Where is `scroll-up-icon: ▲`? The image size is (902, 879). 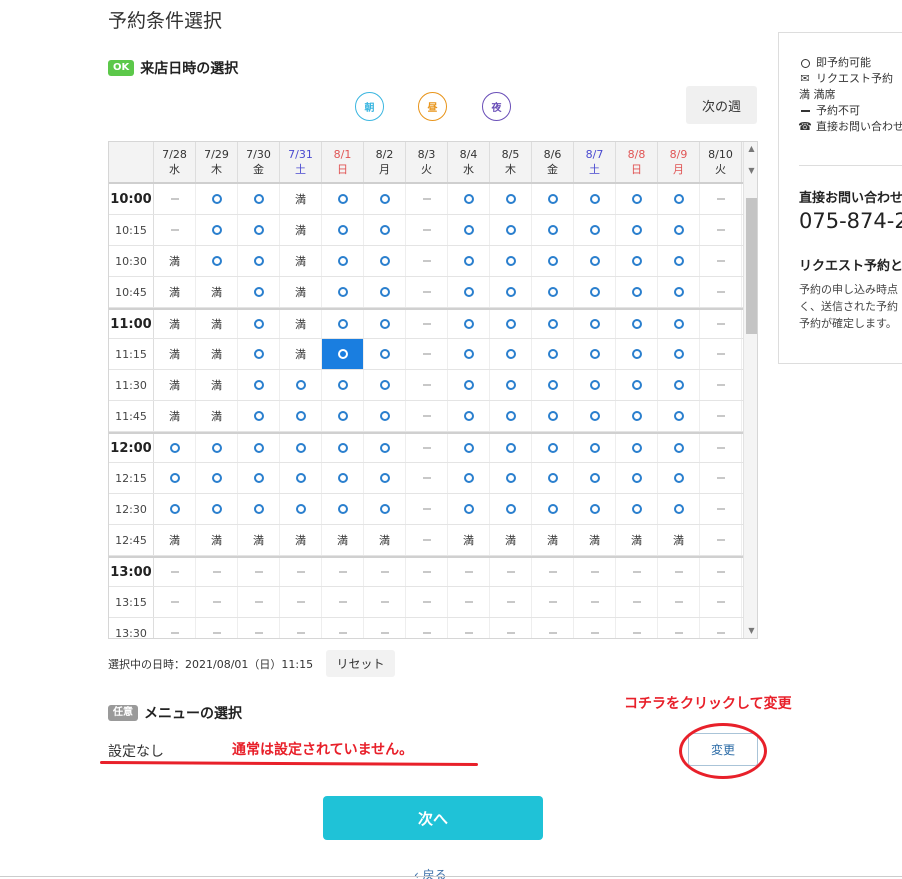
scroll-up-icon: ▲ is located at coordinates (750, 149).